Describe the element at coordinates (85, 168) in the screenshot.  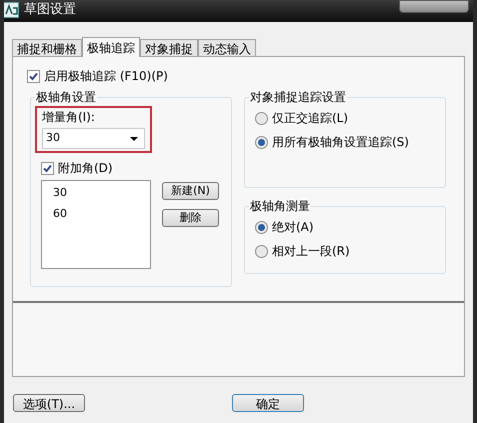
I see `checkbox-label: 附加角(D)` at that location.